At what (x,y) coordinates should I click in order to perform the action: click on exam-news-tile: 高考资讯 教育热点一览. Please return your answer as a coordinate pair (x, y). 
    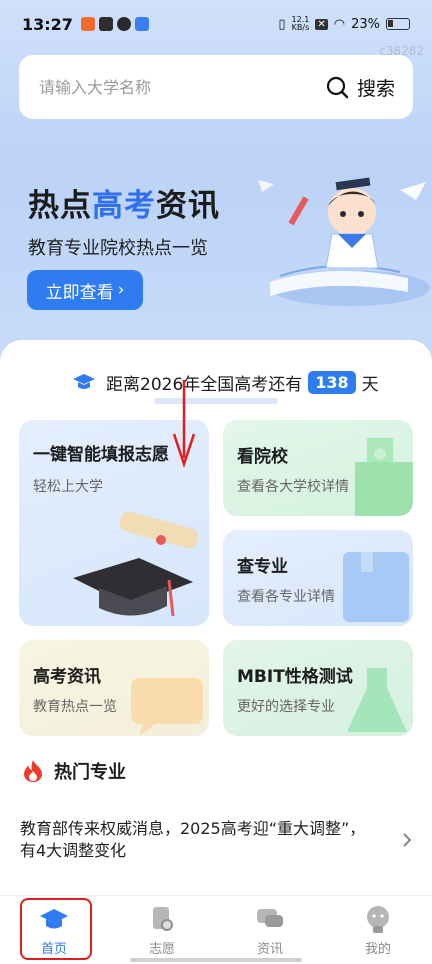
    Looking at the image, I should click on (114, 688).